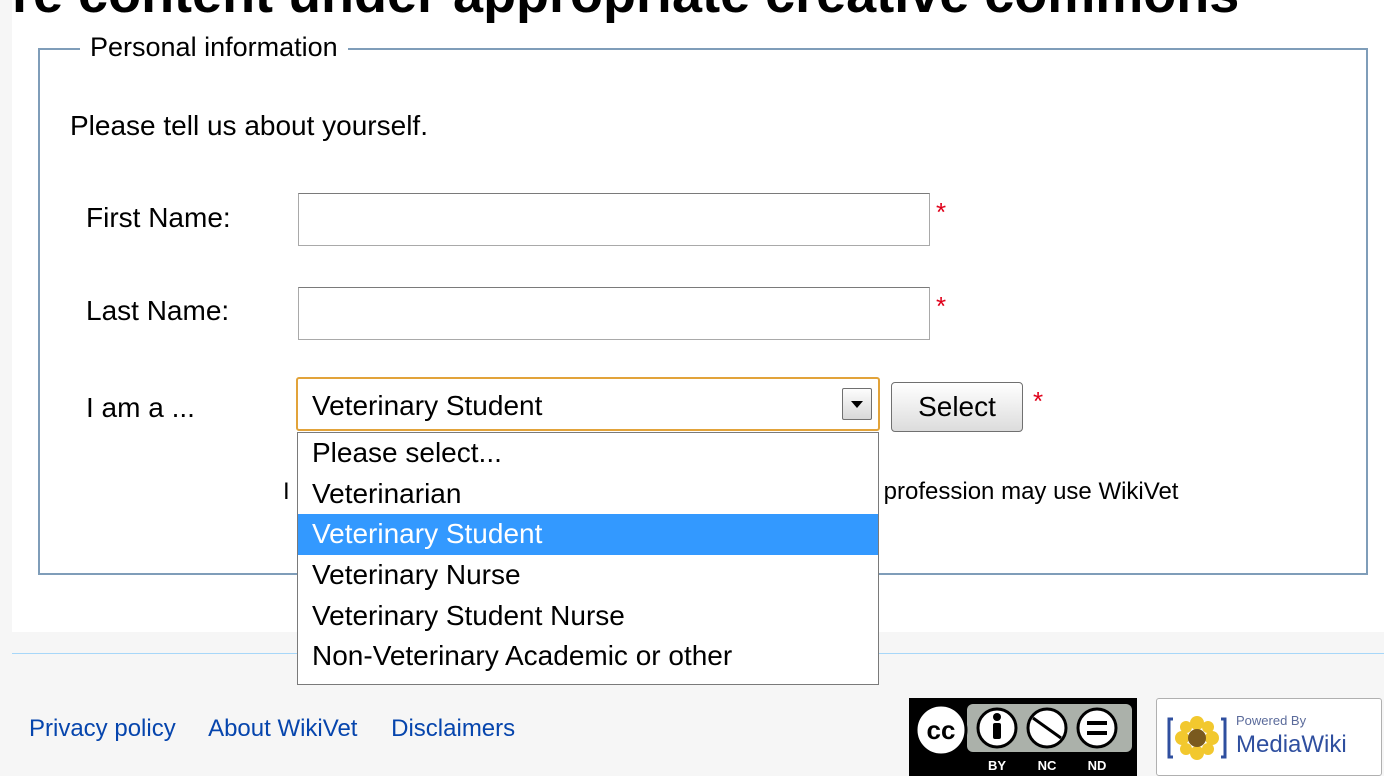  I want to click on dropdown-option: Non-Veterinary Academic or other, so click(588, 656).